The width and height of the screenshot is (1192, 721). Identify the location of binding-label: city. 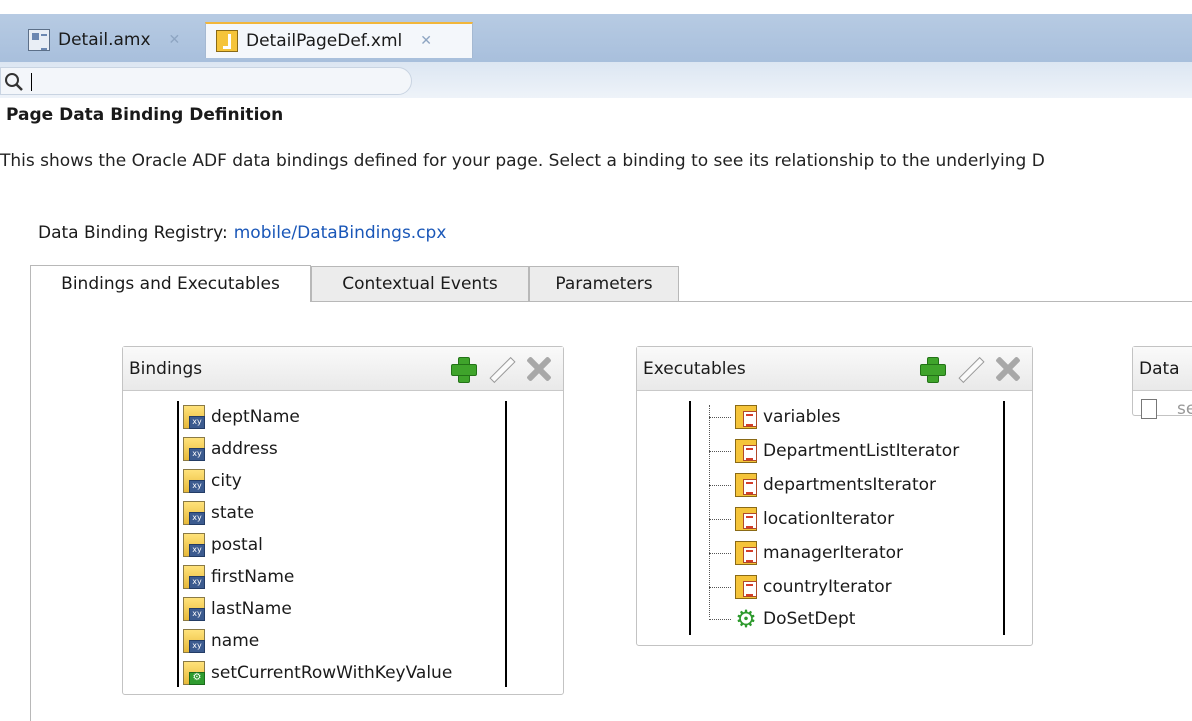
(226, 481).